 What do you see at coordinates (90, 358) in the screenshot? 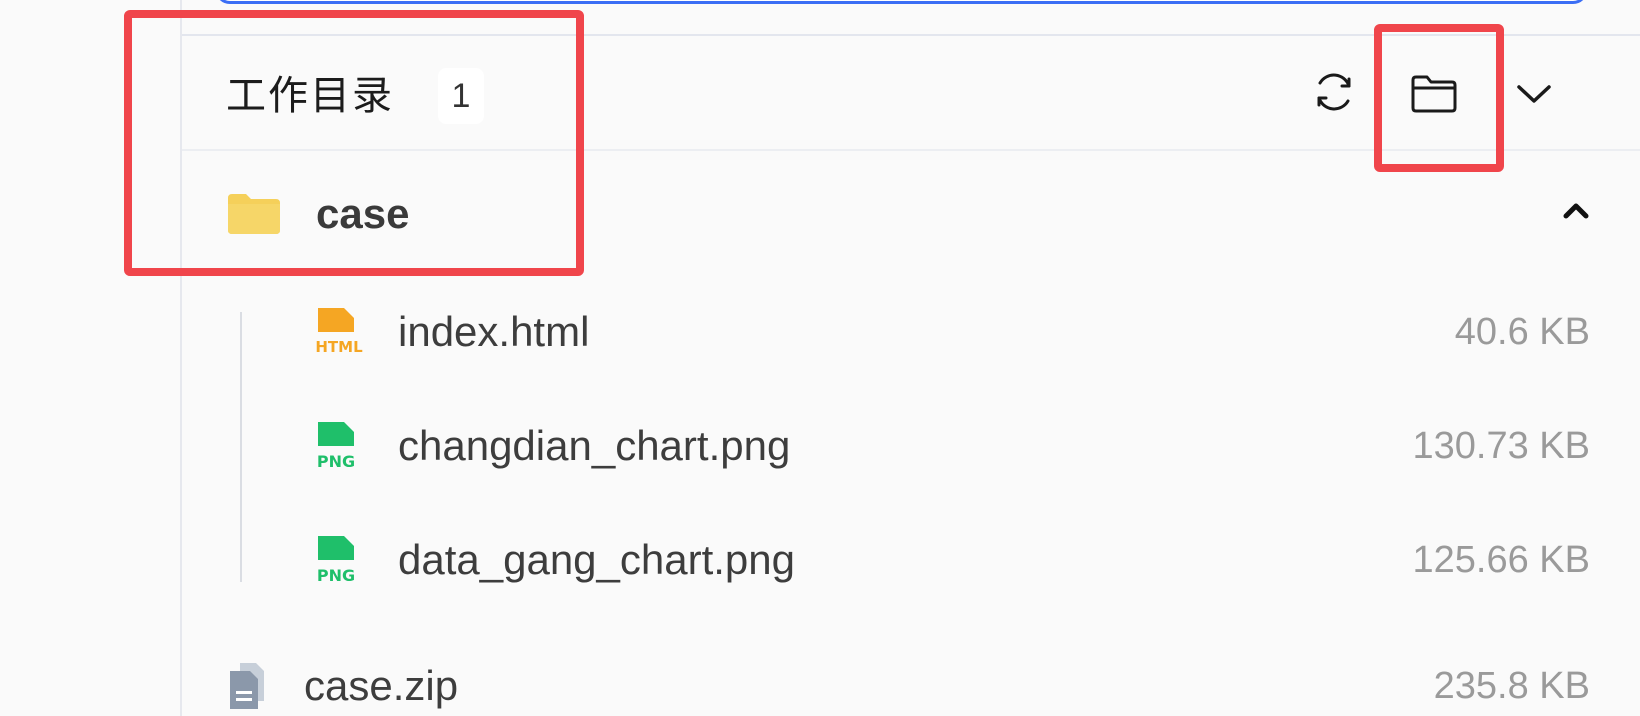
I see `left-gutter` at bounding box center [90, 358].